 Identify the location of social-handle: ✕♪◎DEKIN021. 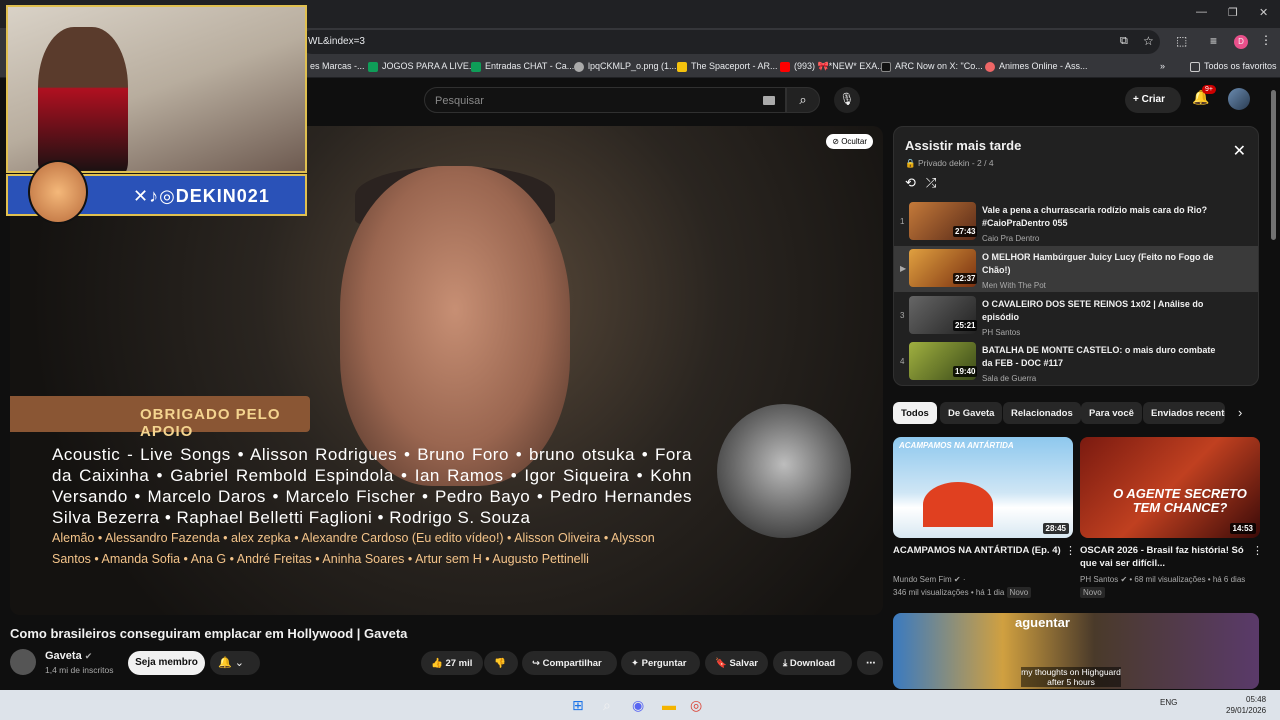
(201, 196).